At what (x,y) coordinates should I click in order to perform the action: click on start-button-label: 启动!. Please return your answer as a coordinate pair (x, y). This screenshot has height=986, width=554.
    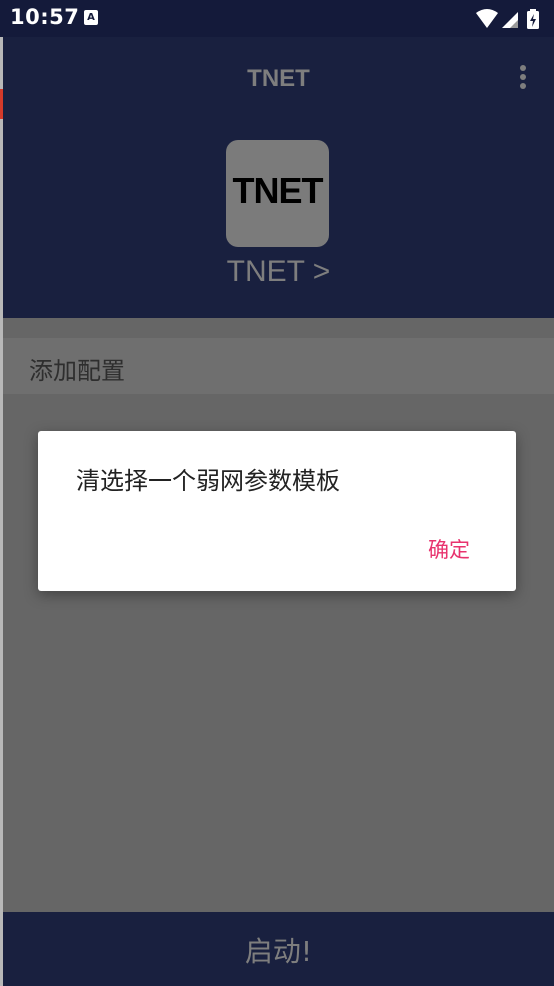
    Looking at the image, I should click on (278, 951).